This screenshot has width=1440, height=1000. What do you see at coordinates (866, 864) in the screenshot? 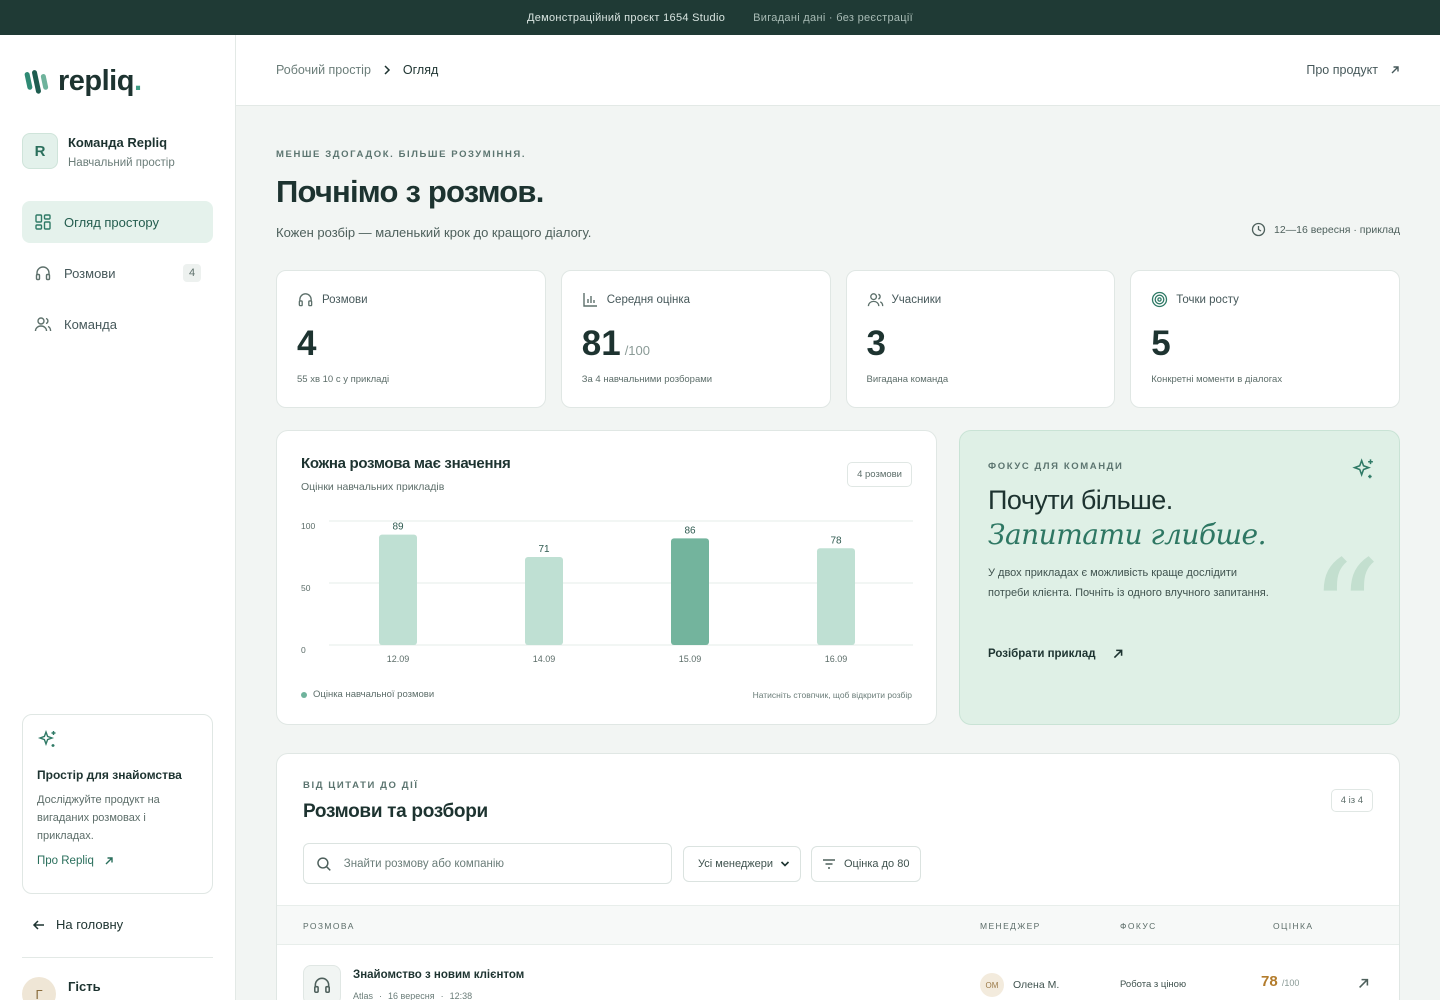
I see `score-filter-button: Оцінка до 80` at bounding box center [866, 864].